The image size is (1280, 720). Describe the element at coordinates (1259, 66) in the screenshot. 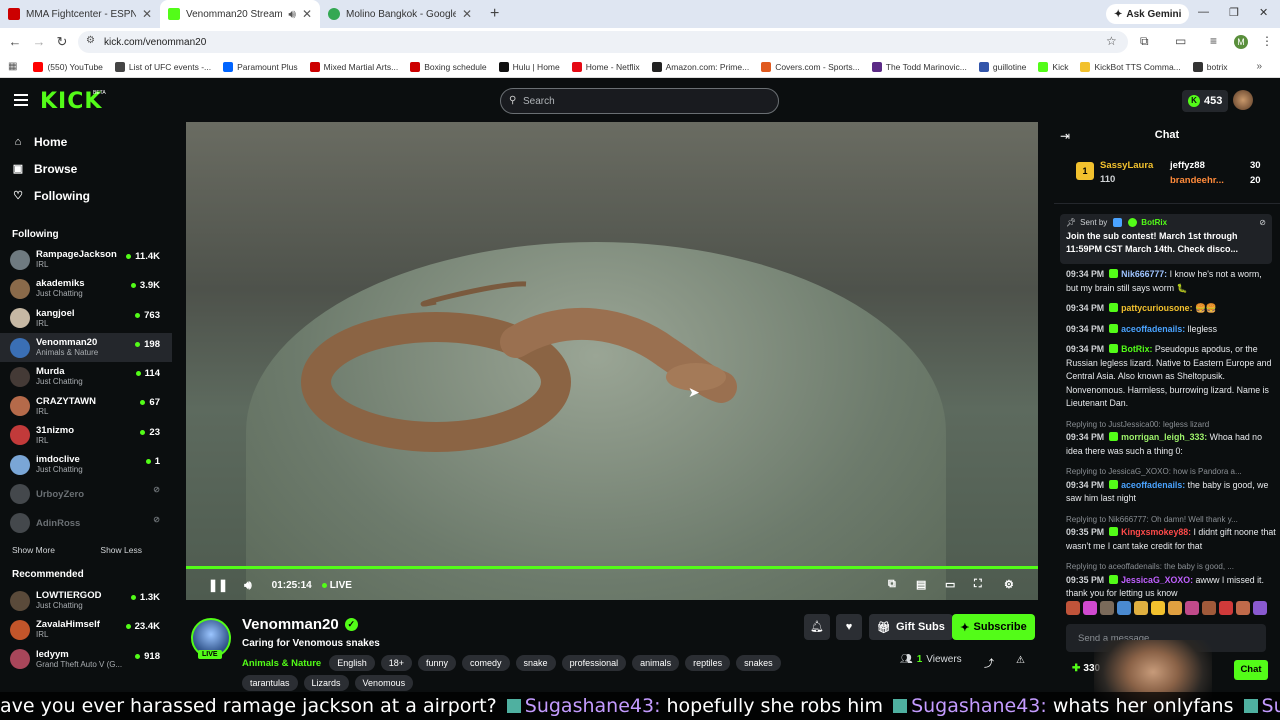

I see `more-bookmarks-icon: »` at that location.